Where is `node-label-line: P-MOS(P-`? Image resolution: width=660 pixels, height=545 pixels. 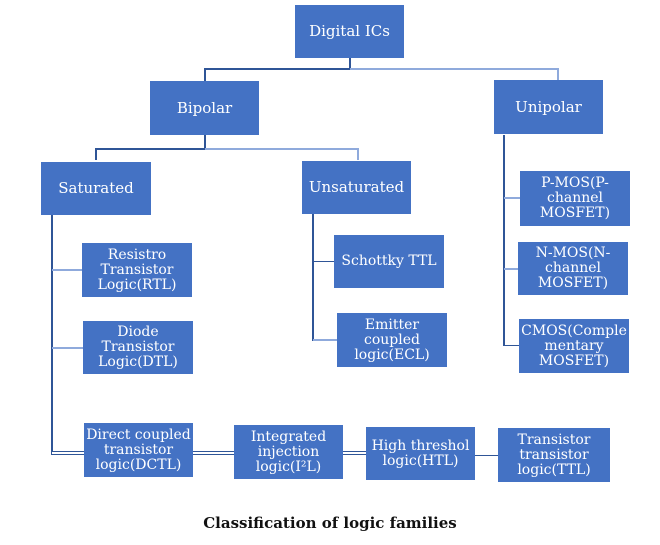 node-label-line: P-MOS(P- is located at coordinates (575, 183).